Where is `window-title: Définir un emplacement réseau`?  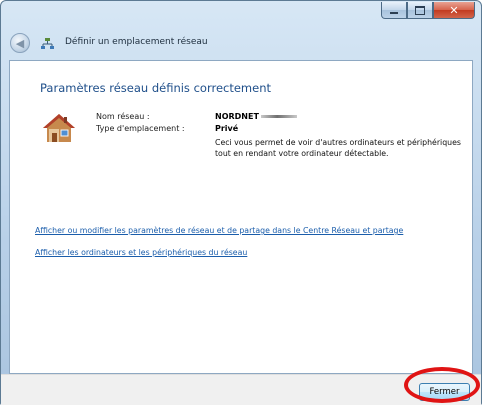 window-title: Définir un emplacement réseau is located at coordinates (136, 42).